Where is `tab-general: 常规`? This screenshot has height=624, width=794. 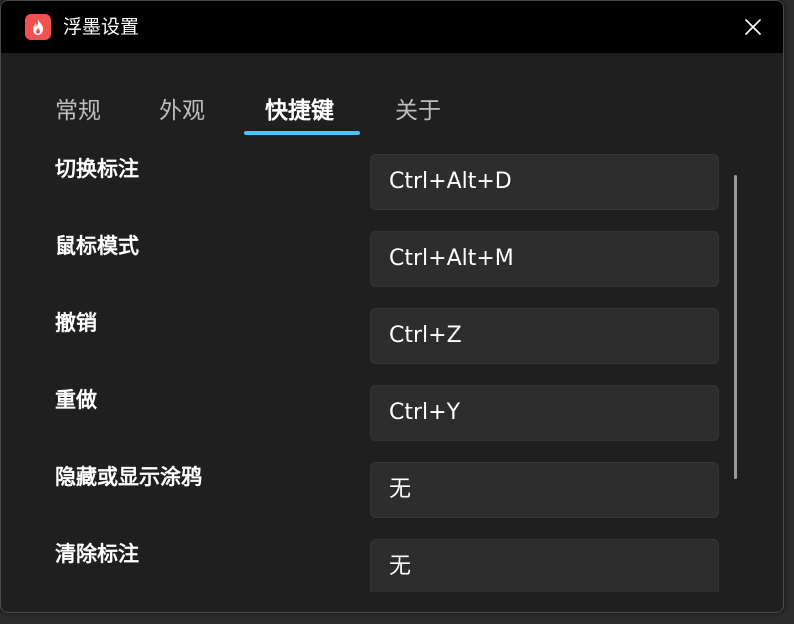
tab-general: 常规 is located at coordinates (78, 111).